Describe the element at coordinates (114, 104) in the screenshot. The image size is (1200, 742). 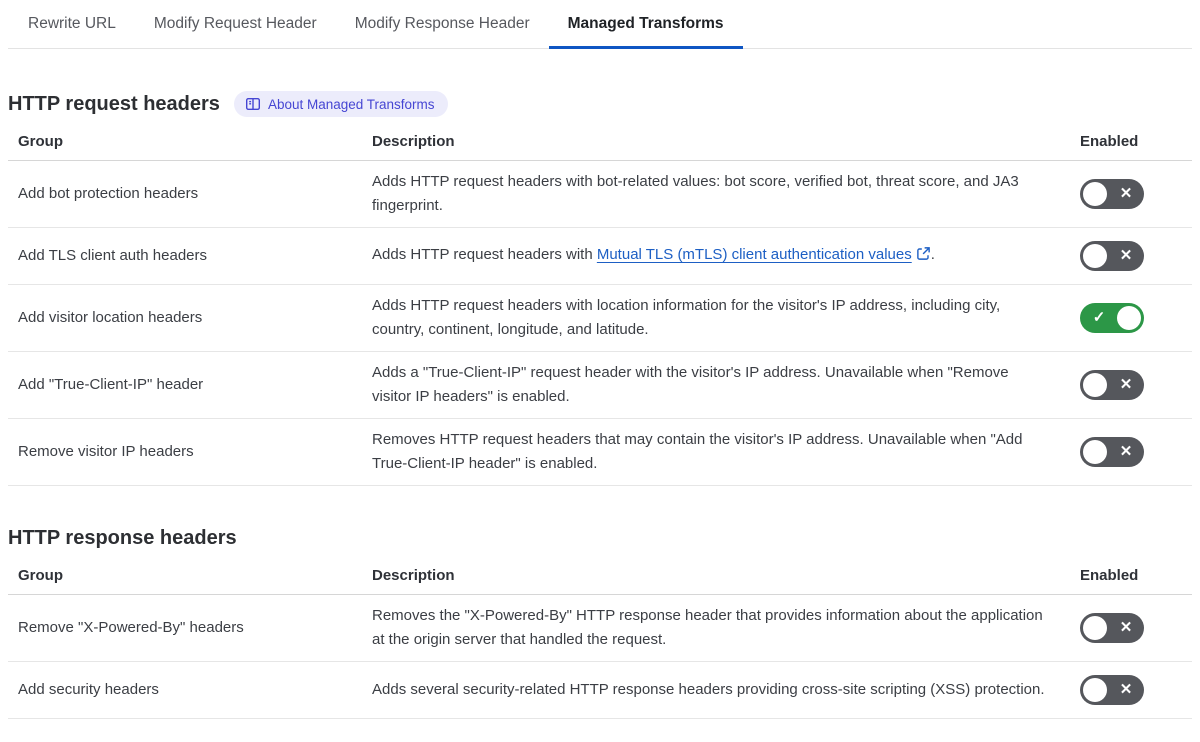
I see `request-headers-title: HTTP request headers` at that location.